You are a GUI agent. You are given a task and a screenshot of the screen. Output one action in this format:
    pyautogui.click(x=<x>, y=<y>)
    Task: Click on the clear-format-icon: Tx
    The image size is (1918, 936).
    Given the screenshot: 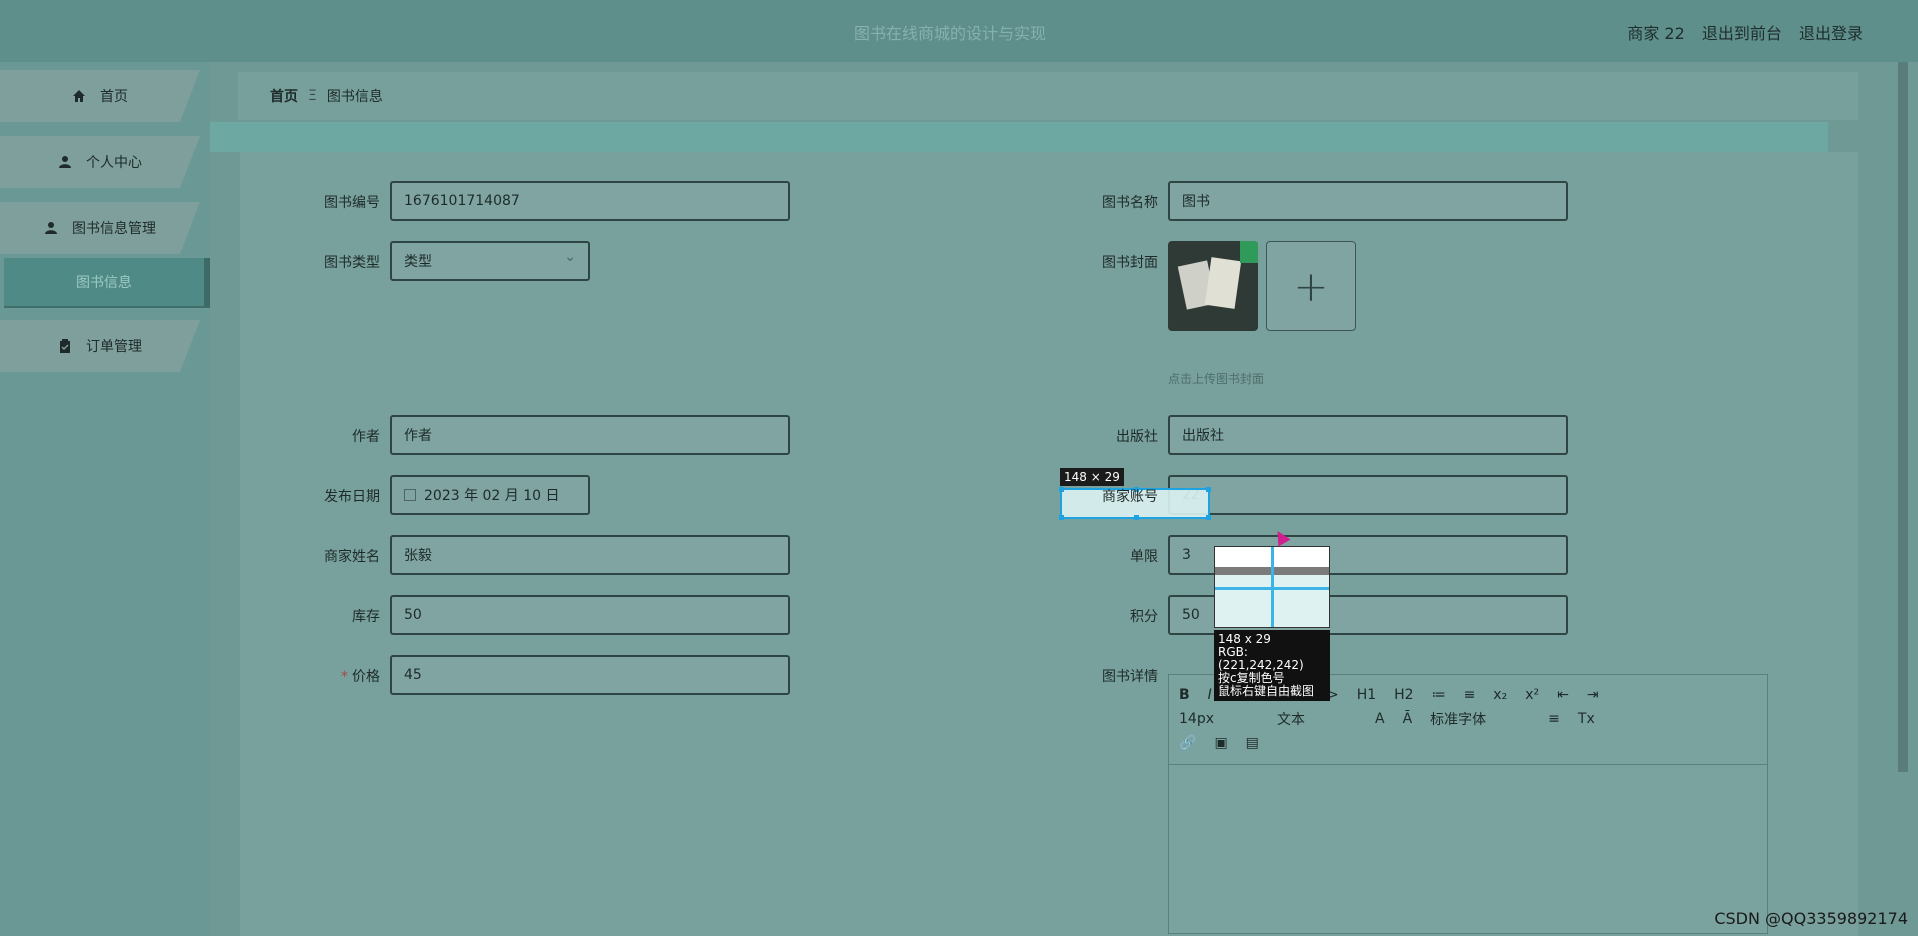 What is the action you would take?
    pyautogui.click(x=1586, y=719)
    